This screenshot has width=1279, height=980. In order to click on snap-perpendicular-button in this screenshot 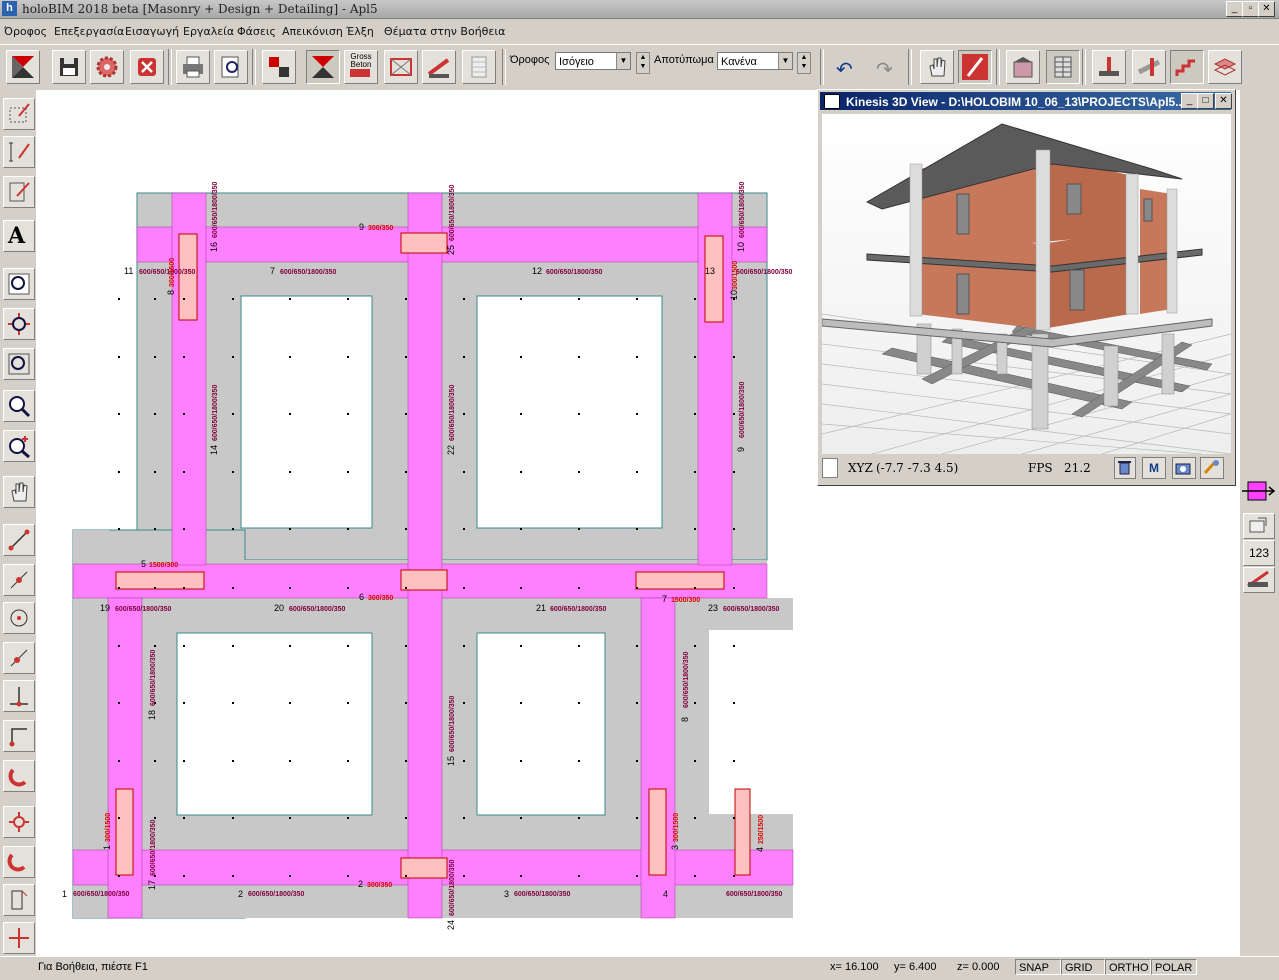, I will do `click(19, 696)`.